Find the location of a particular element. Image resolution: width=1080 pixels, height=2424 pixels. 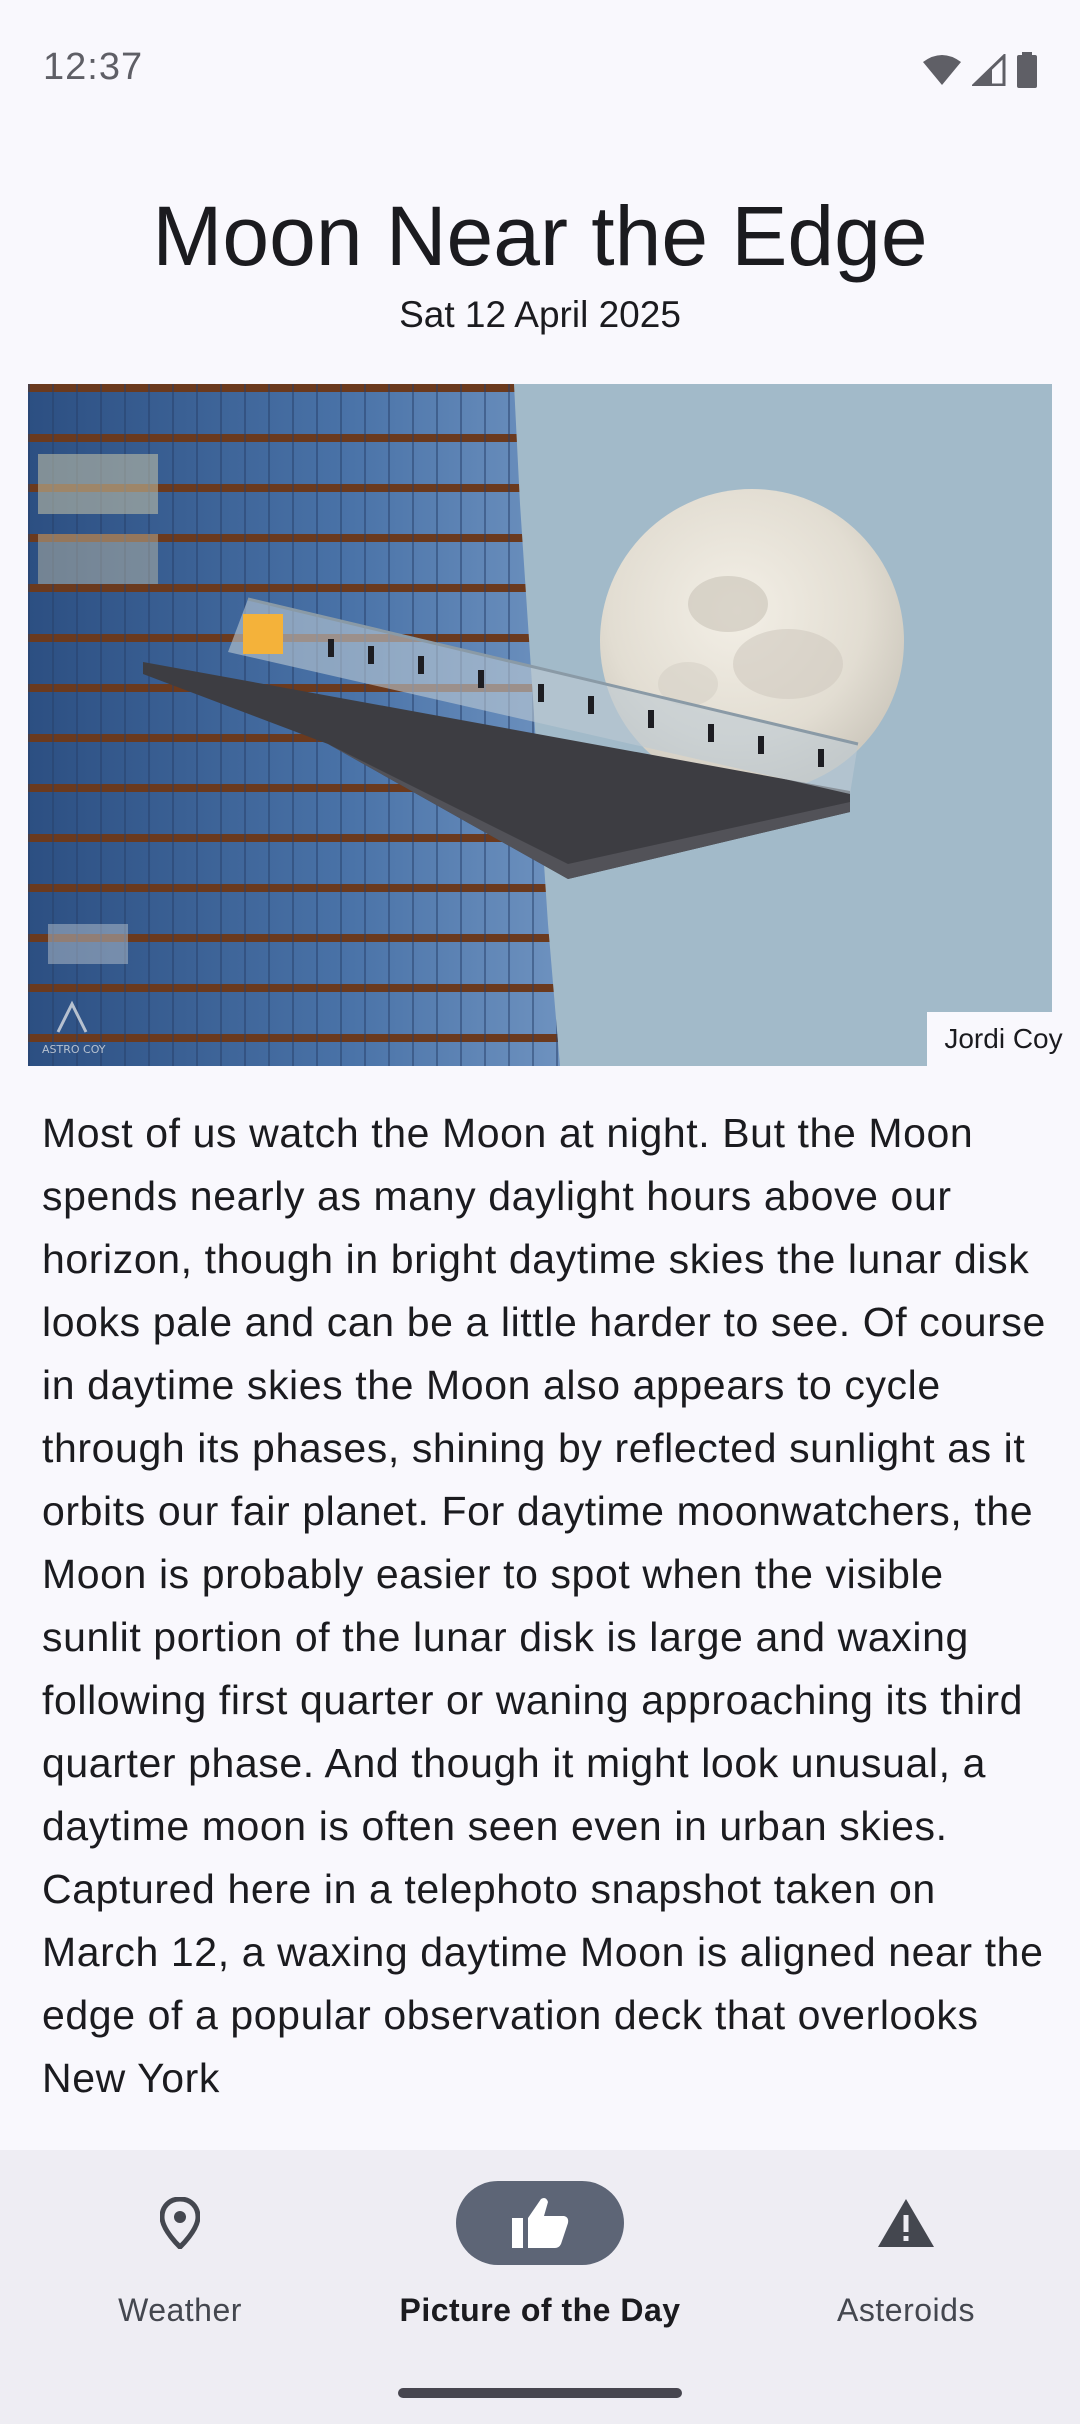

status-time: 12:37 is located at coordinates (93, 67).